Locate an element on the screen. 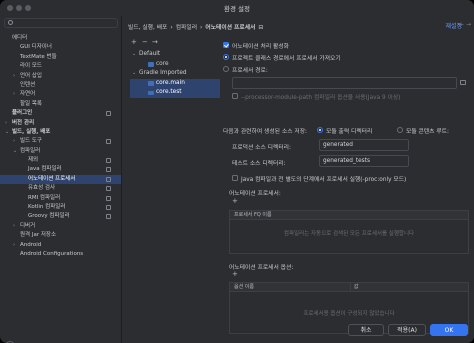 The height and width of the screenshot is (343, 474). add-option-button: + is located at coordinates (235, 274).